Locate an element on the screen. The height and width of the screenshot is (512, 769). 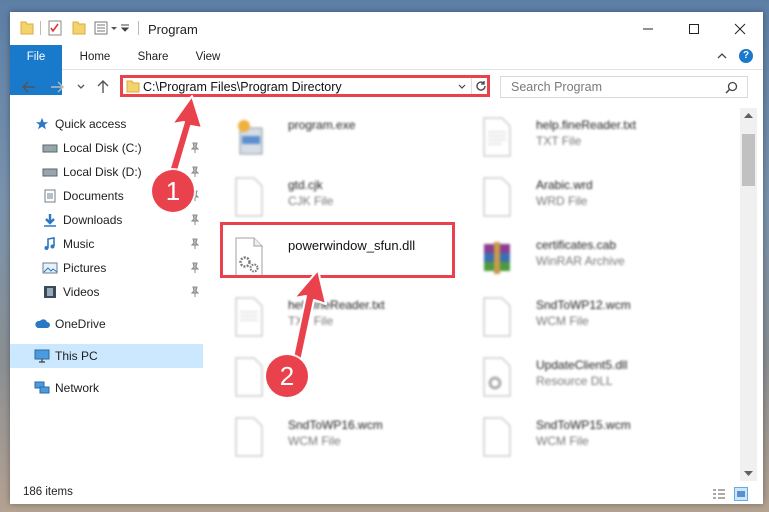
step-2-badge: 2 is located at coordinates (287, 376).